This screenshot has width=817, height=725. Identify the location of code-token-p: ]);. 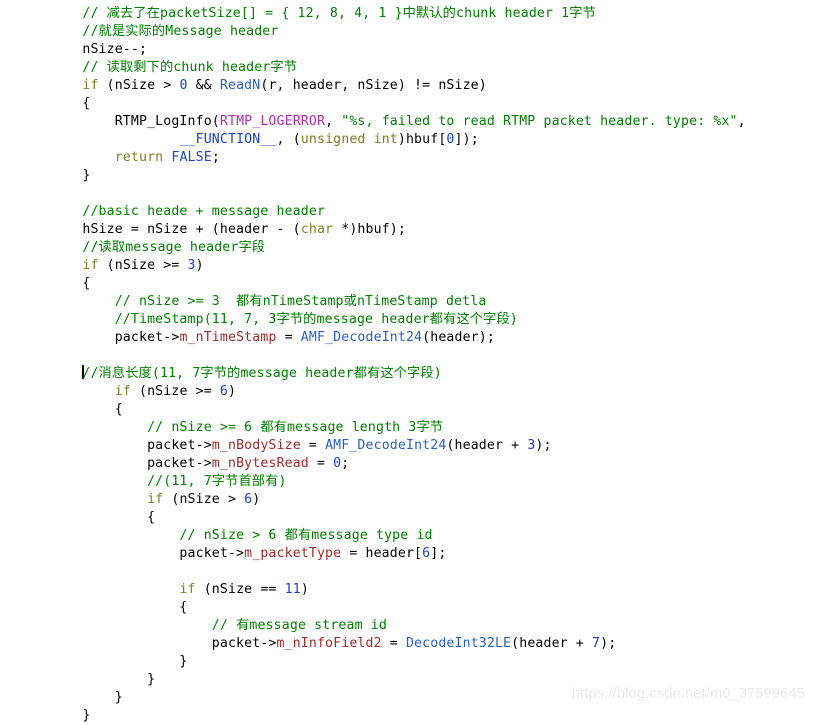
(466, 139).